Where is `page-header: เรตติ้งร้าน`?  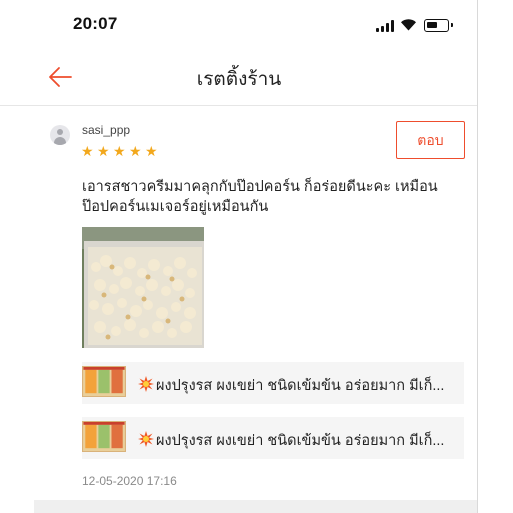 page-header: เรตติ้งร้าน is located at coordinates (238, 77).